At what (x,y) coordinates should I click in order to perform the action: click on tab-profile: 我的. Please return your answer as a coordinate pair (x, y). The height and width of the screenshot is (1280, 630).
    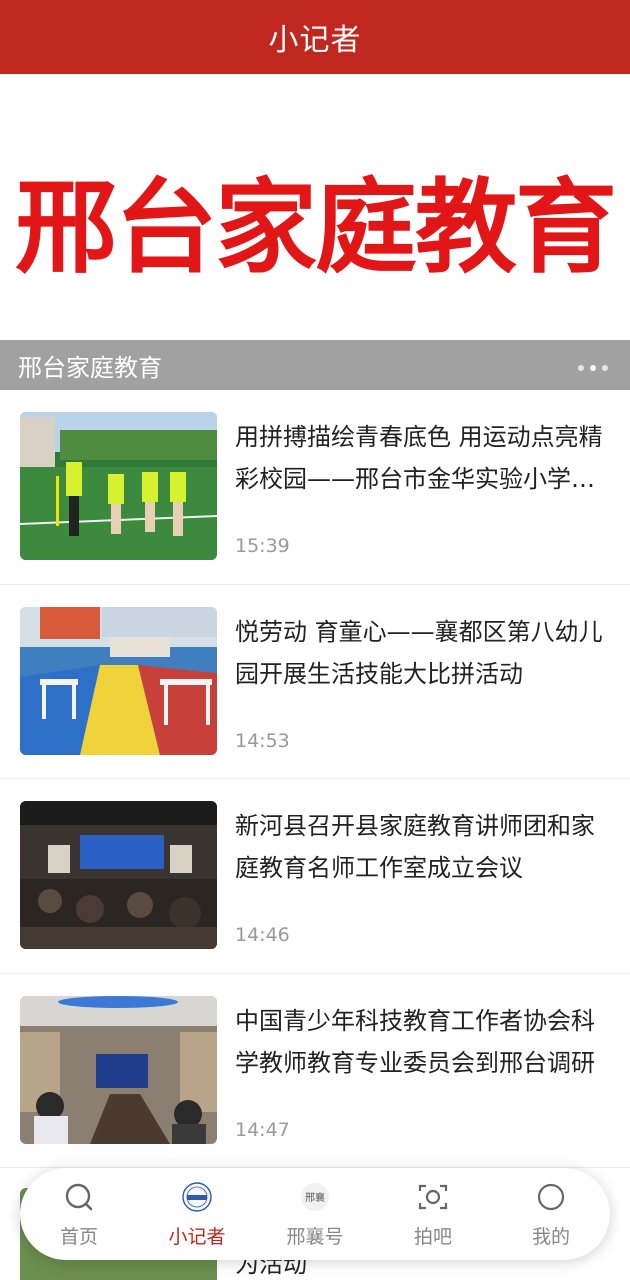
    Looking at the image, I should click on (551, 1214).